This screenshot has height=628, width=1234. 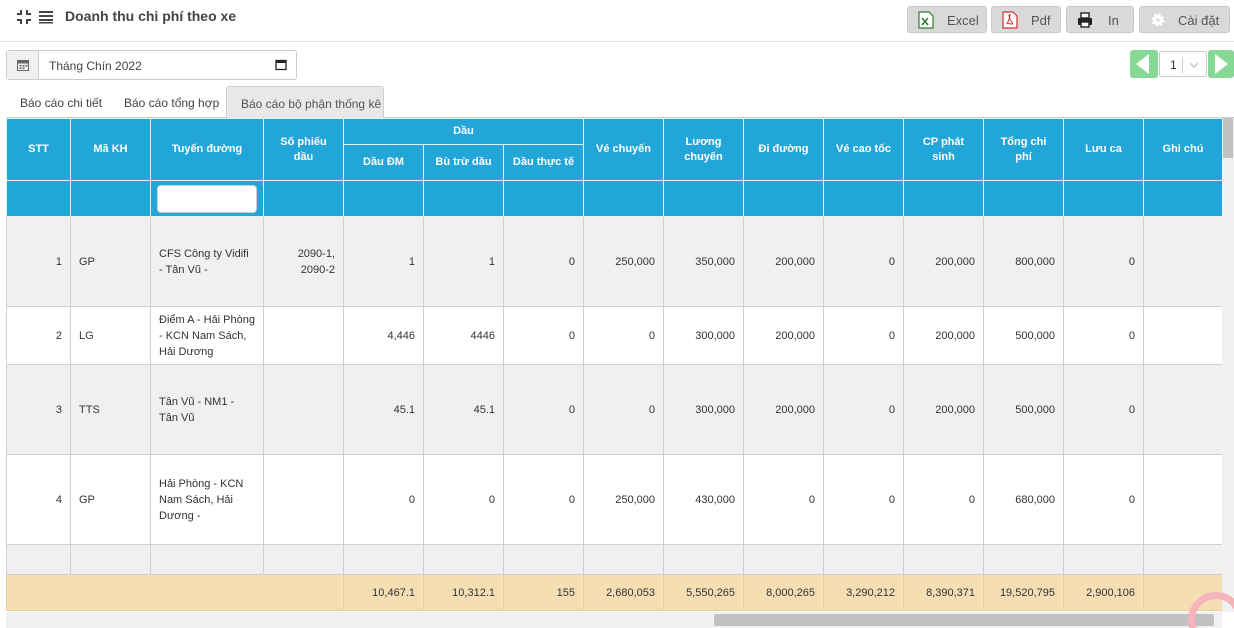 What do you see at coordinates (1228, 138) in the screenshot?
I see `vertical-scroll-thumb` at bounding box center [1228, 138].